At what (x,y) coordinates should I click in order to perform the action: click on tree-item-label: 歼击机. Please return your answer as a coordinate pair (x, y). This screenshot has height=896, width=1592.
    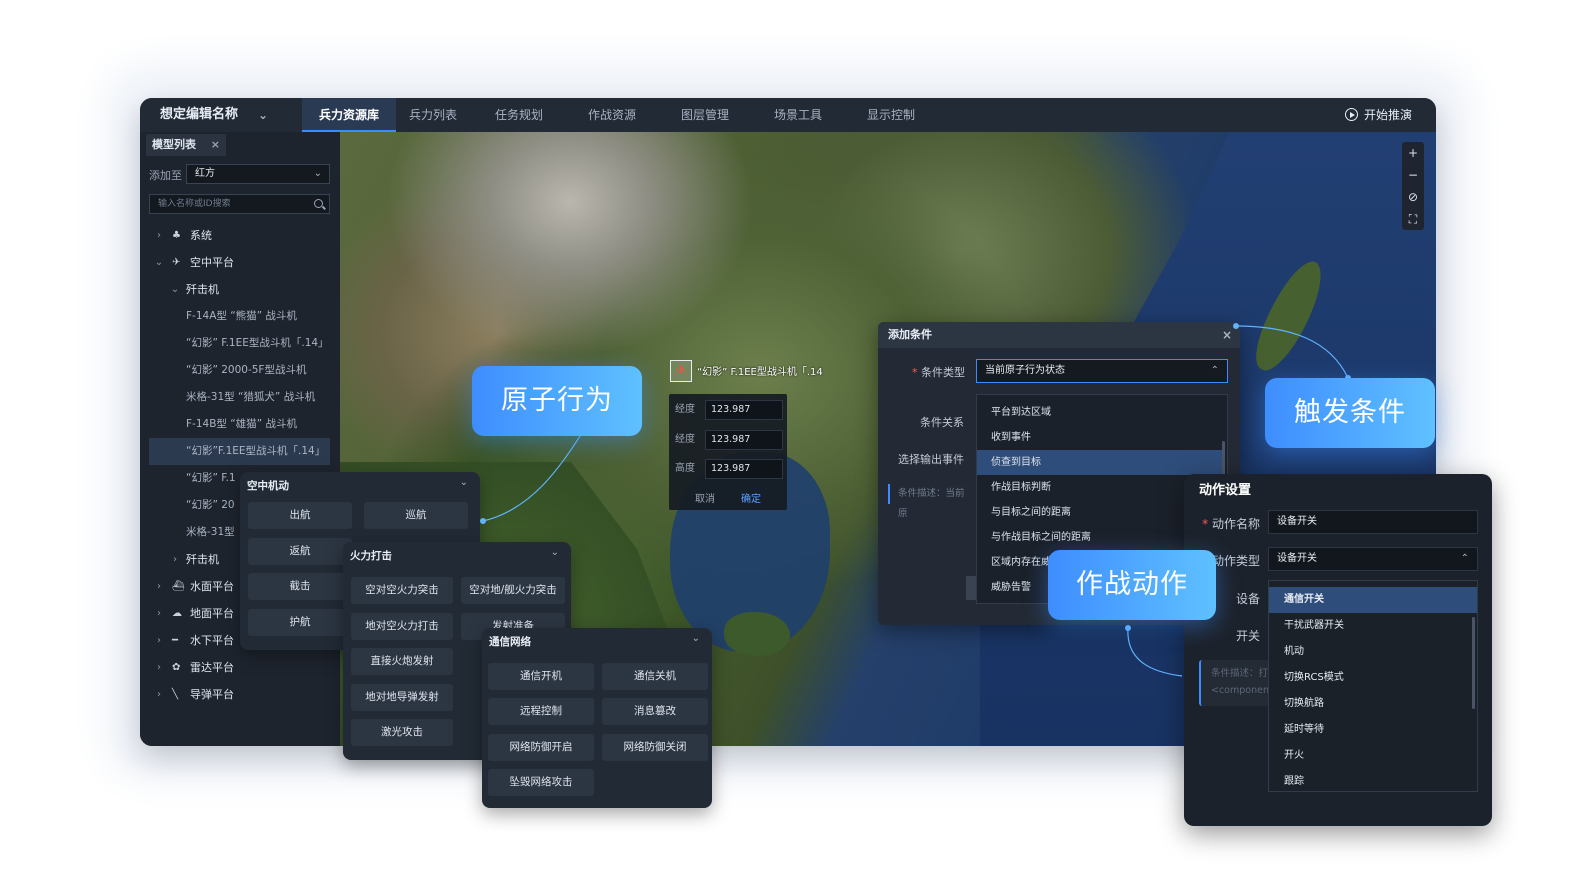
    Looking at the image, I should click on (202, 559).